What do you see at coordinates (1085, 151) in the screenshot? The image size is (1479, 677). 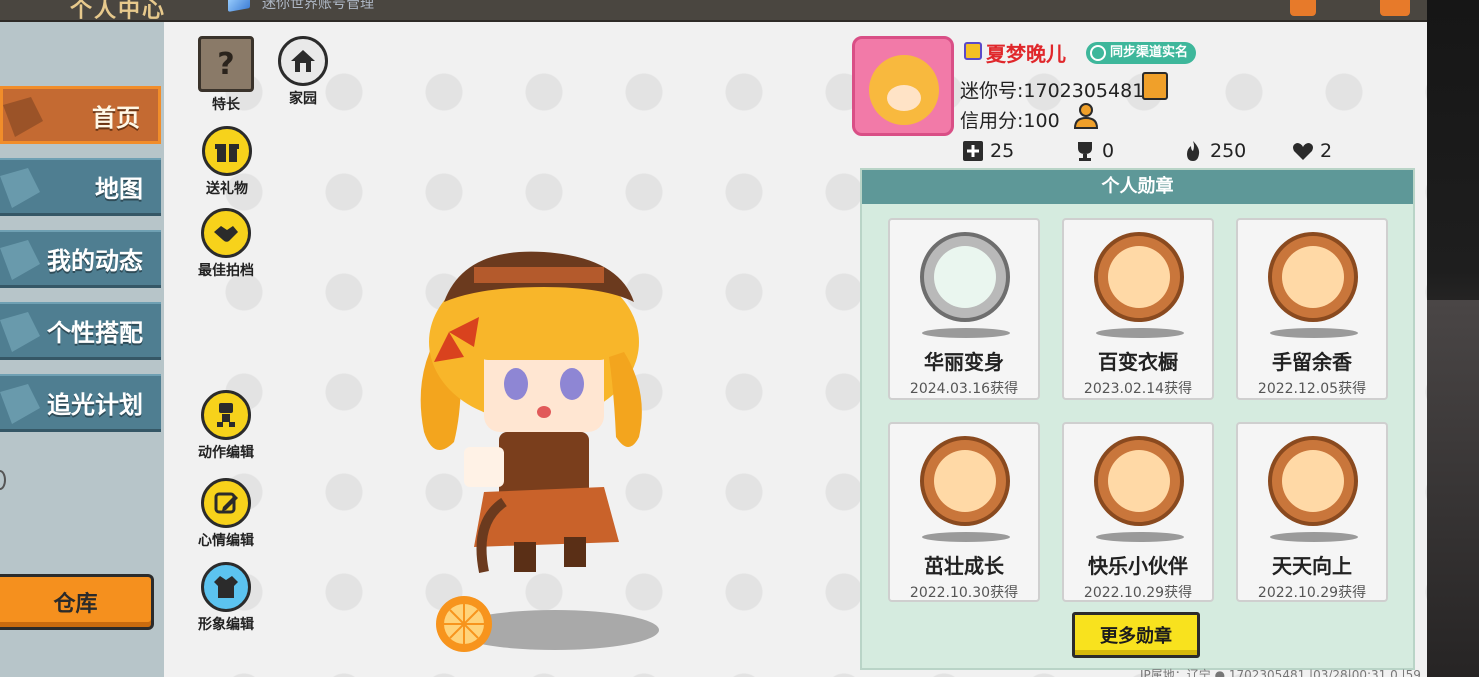 I see `trophy-icon` at bounding box center [1085, 151].